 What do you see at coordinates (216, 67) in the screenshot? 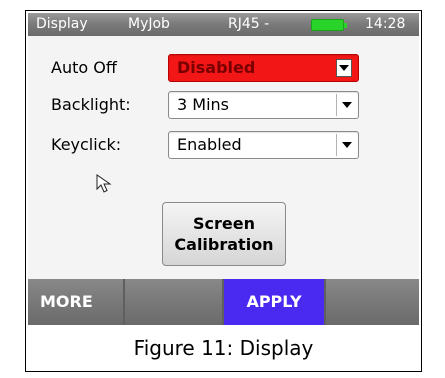
I see `auto-off-value: Disabled` at bounding box center [216, 67].